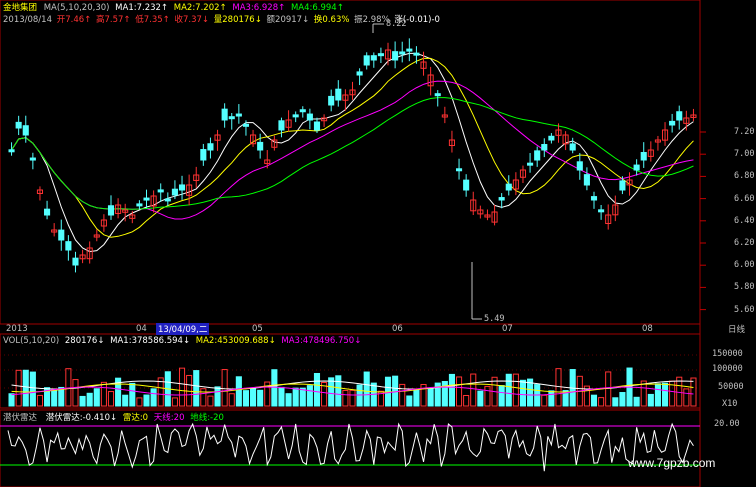  I want to click on time-cursor-date: 13/04/09,二, so click(183, 329).